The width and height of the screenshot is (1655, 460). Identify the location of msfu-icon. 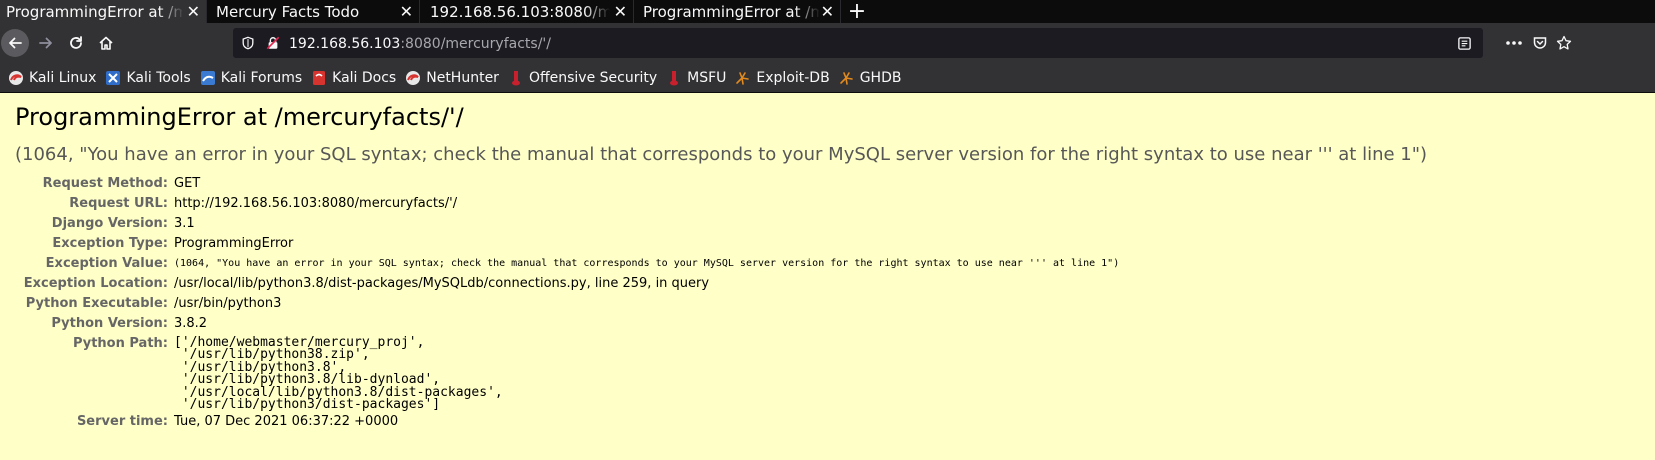
(674, 77).